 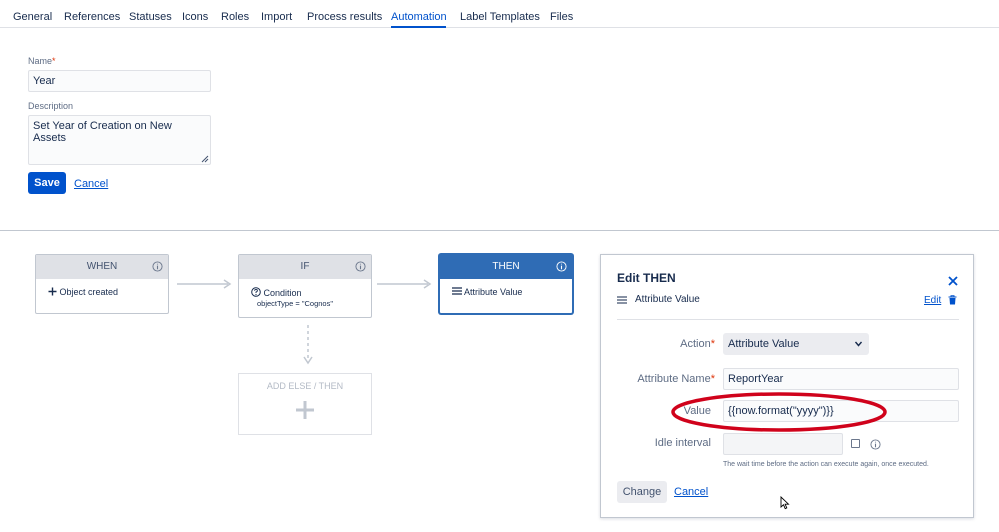 I want to click on if-card-header: IF, so click(x=305, y=267).